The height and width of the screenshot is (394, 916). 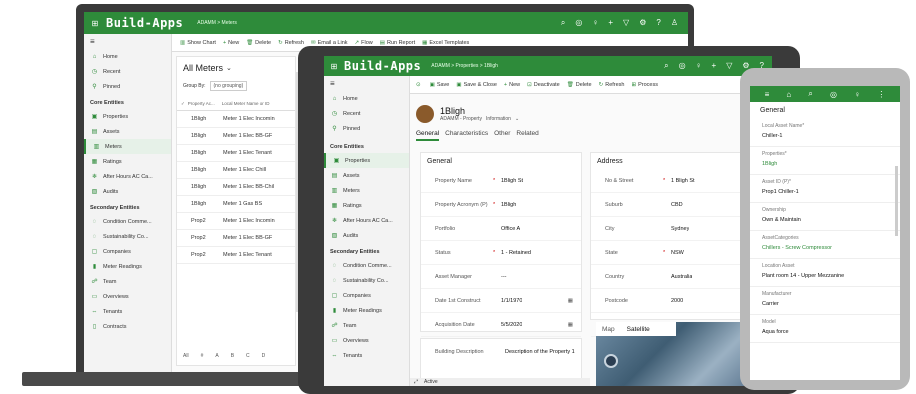 What do you see at coordinates (825, 221) in the screenshot?
I see `field-value: Own & Maintain` at bounding box center [825, 221].